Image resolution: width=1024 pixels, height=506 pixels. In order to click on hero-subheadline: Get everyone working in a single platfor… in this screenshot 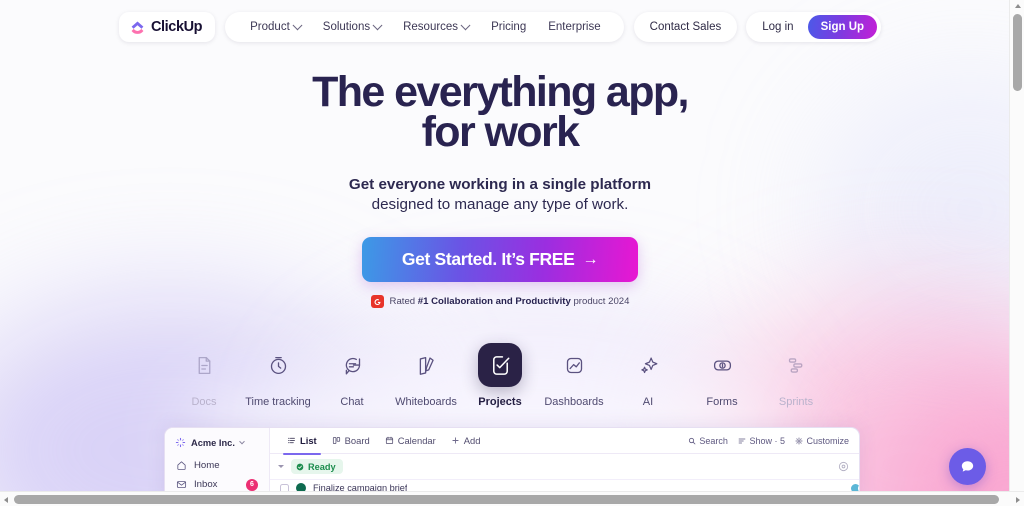, I will do `click(500, 195)`.